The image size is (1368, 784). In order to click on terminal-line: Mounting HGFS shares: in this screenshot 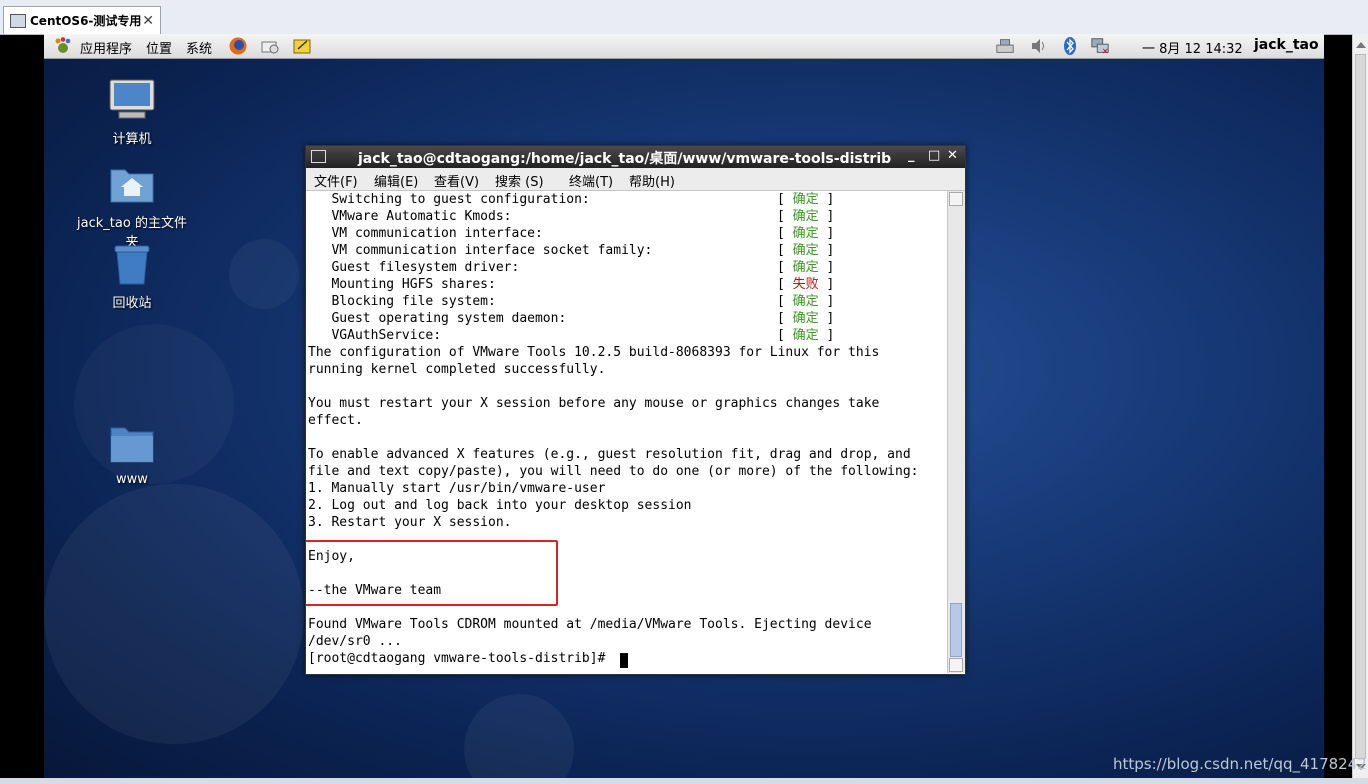, I will do `click(402, 284)`.